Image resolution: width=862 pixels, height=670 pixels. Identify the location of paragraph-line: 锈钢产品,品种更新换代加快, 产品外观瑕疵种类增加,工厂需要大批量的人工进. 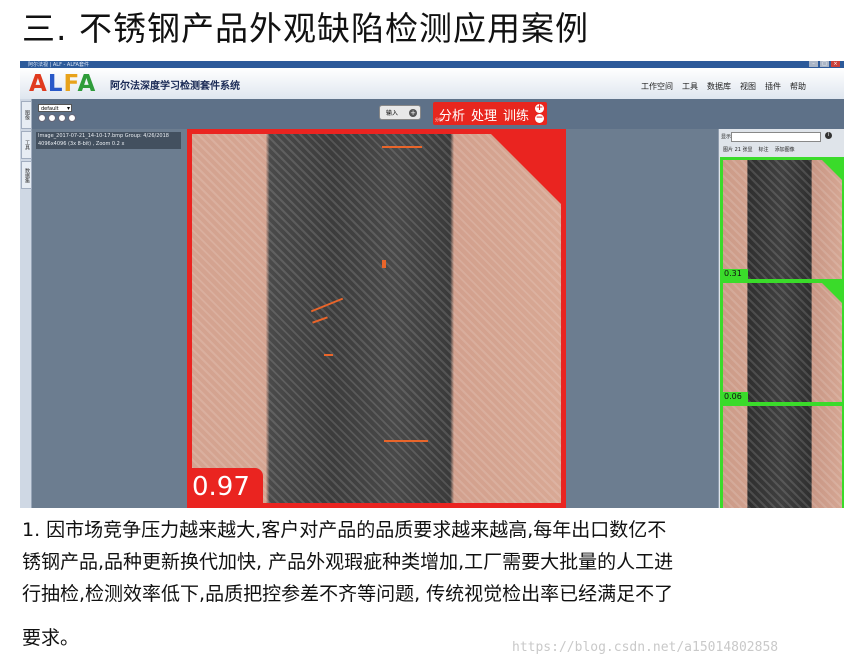
(348, 562).